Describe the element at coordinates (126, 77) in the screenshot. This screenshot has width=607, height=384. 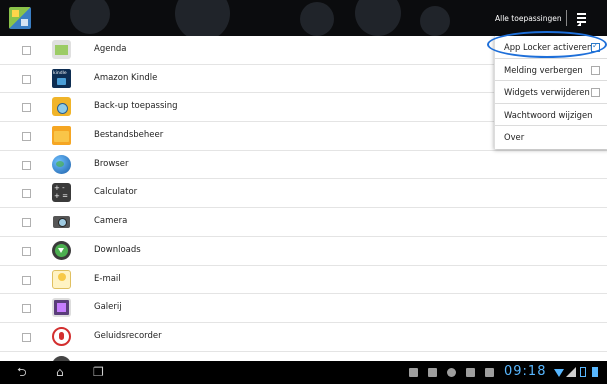
I see `app-name: Amazon Kindle` at that location.